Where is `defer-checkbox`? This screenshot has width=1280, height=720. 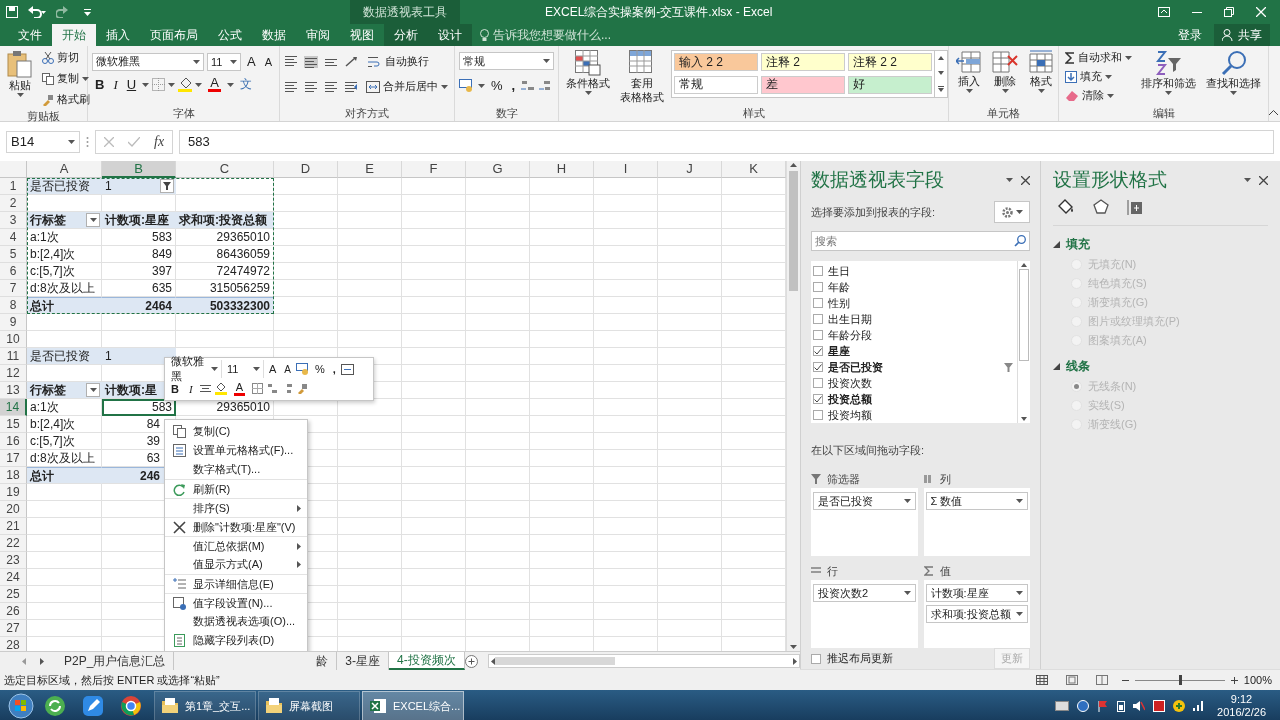 defer-checkbox is located at coordinates (816, 658).